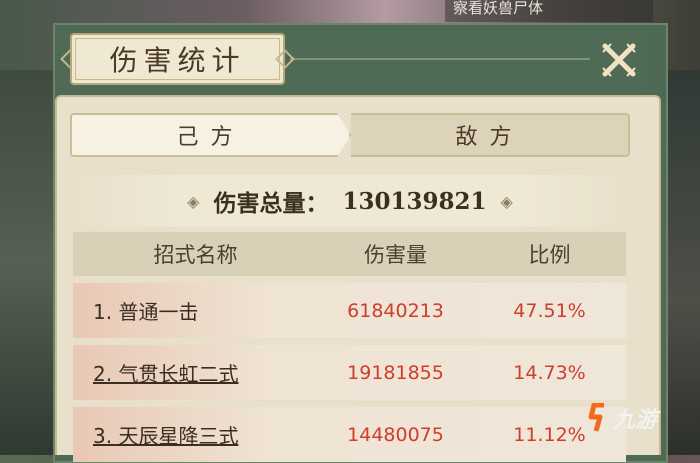 The image size is (700, 463). What do you see at coordinates (440, 59) in the screenshot?
I see `header-divider` at bounding box center [440, 59].